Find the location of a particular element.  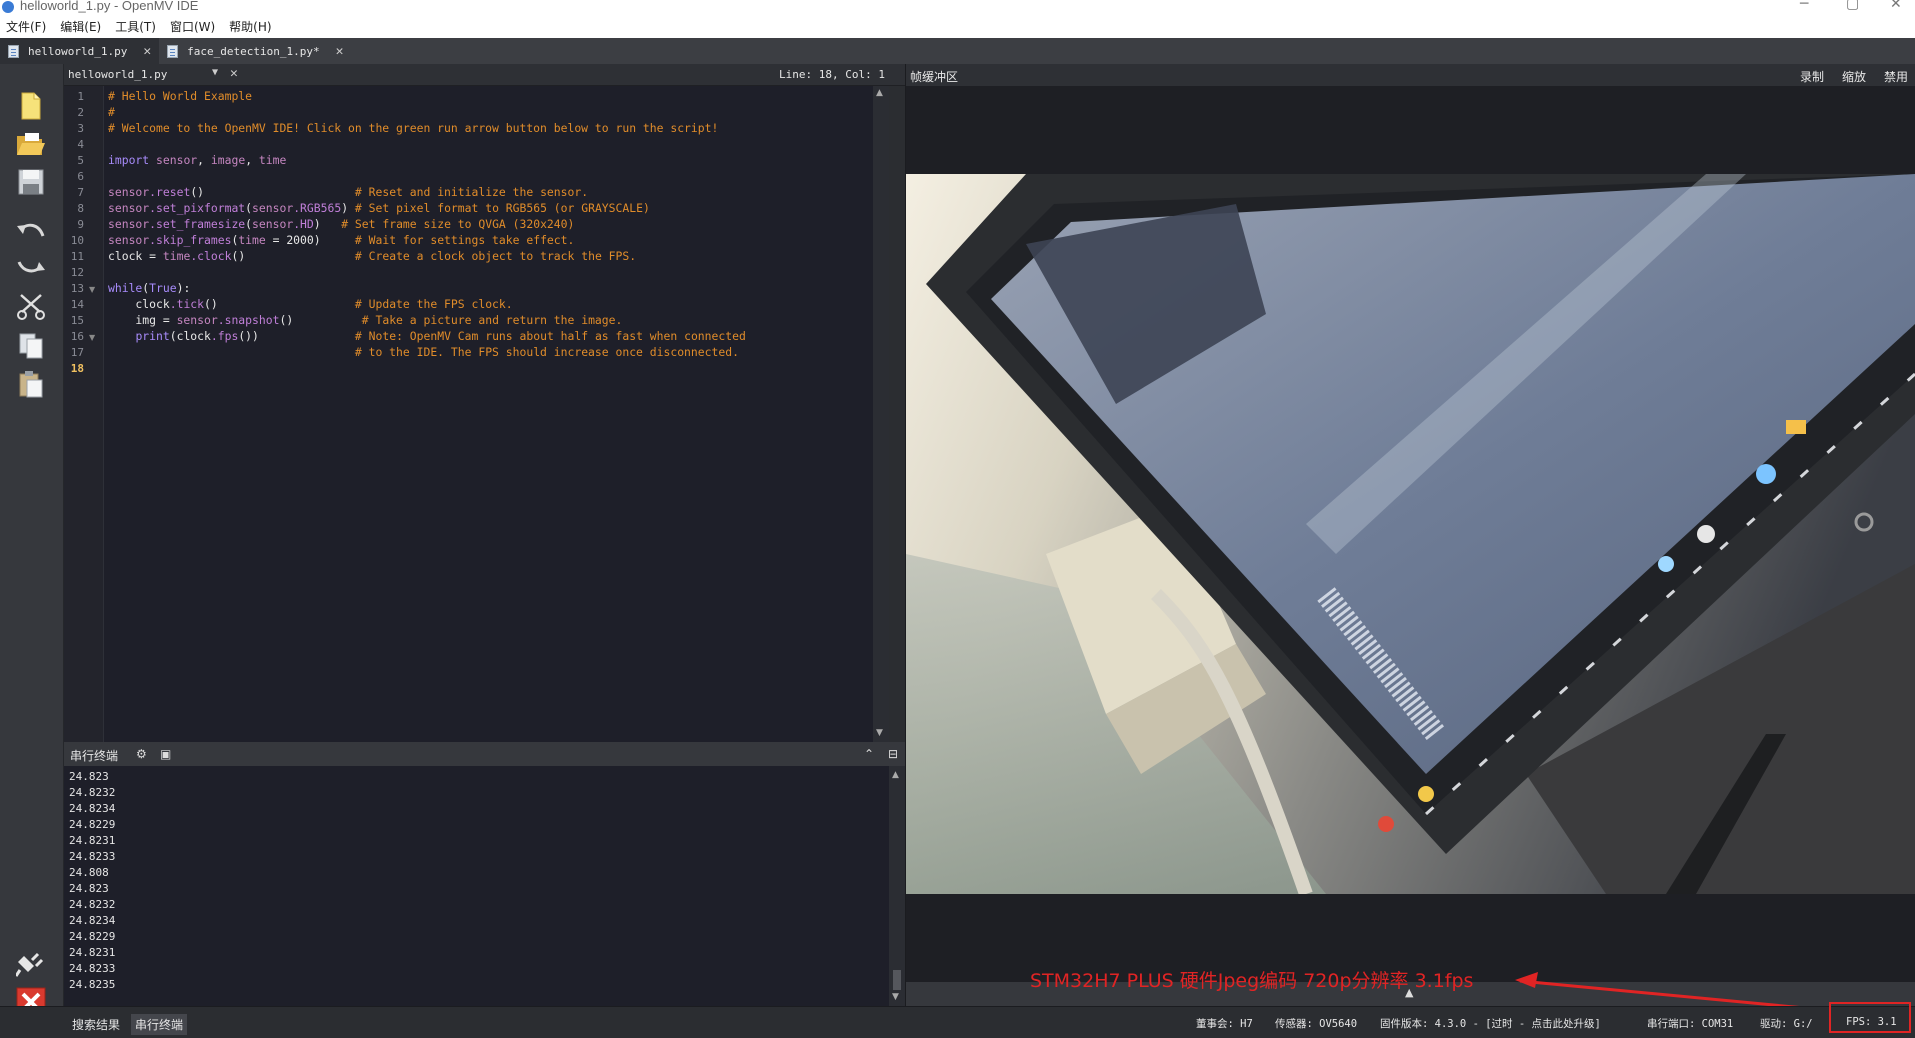

close-window-icon: ✕ is located at coordinates (1896, 6).